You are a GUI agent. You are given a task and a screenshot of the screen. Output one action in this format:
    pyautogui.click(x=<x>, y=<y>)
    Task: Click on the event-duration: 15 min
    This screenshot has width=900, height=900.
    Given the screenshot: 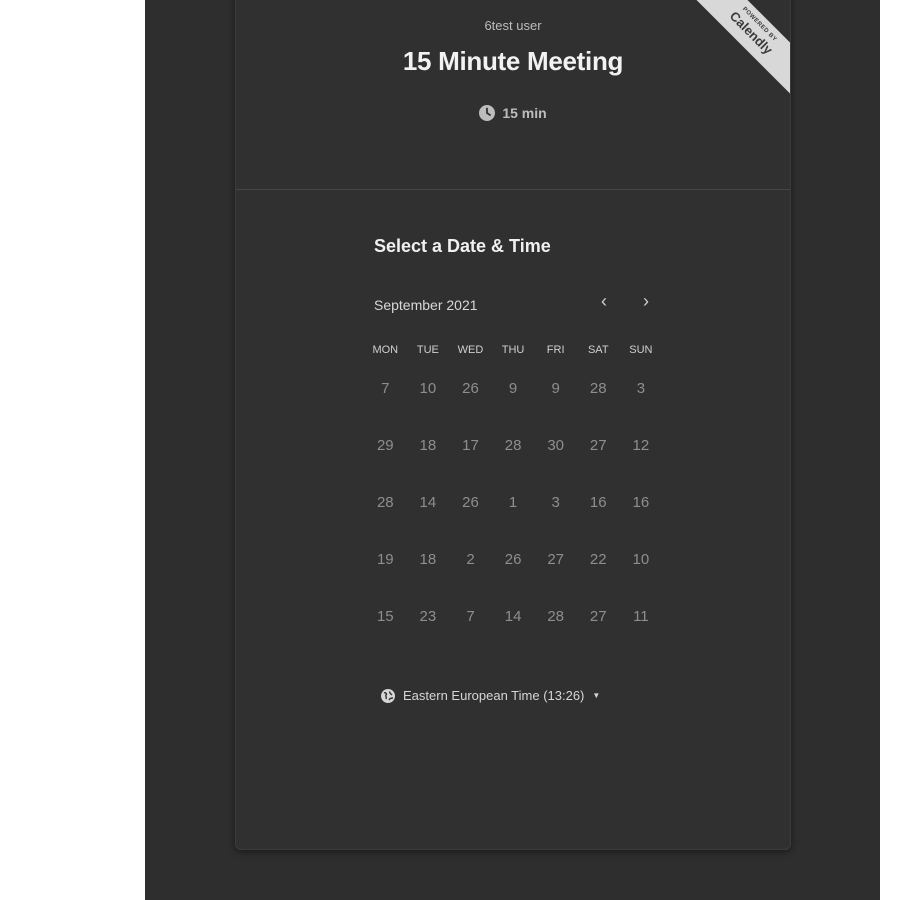 What is the action you would take?
    pyautogui.click(x=513, y=113)
    